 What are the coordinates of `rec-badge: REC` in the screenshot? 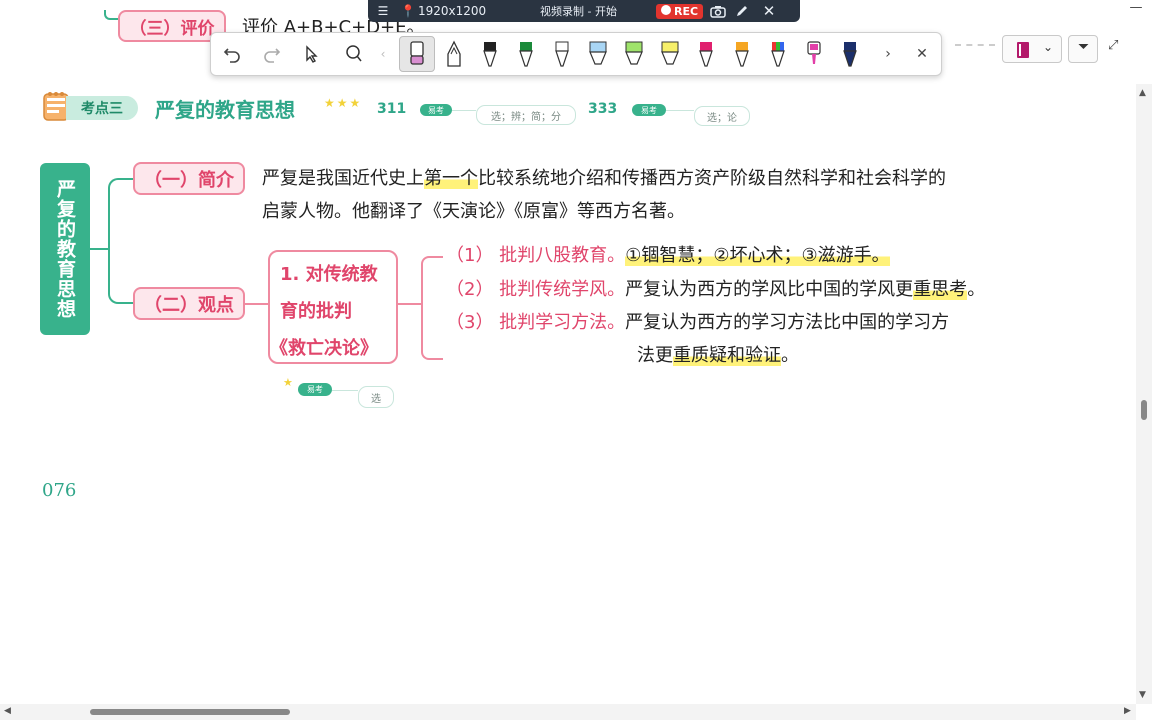 It's located at (680, 11).